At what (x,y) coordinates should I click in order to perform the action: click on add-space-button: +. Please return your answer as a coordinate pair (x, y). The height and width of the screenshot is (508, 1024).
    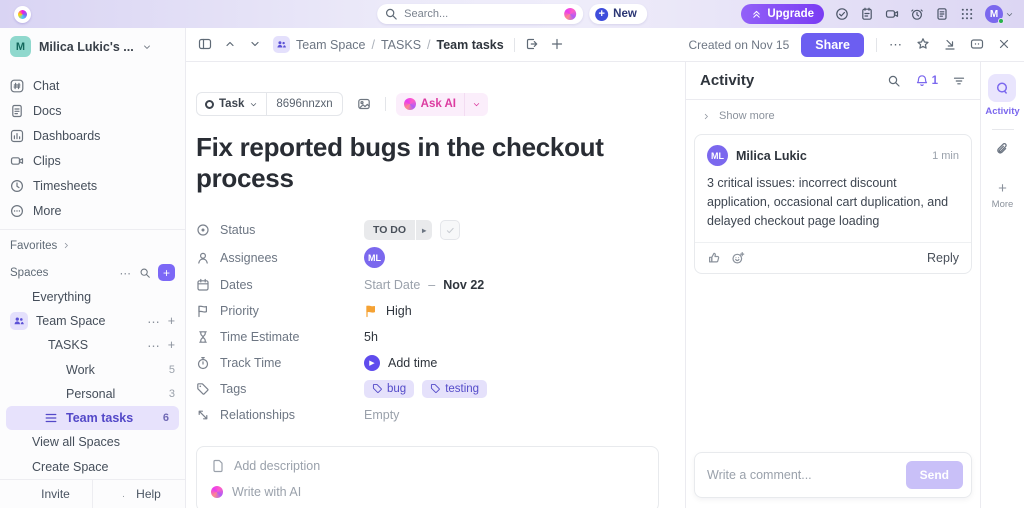
    Looking at the image, I should click on (166, 273).